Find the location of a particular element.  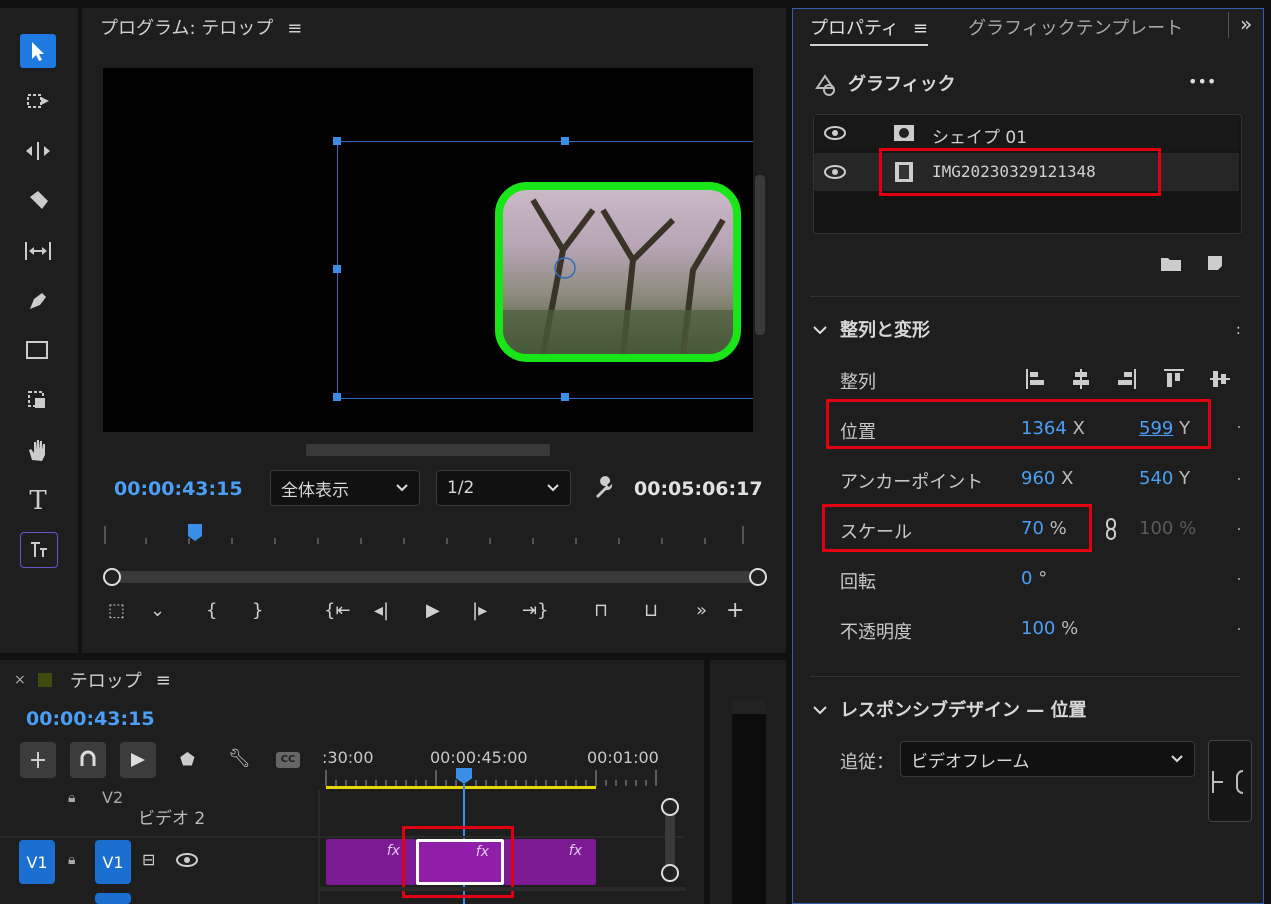

track-select-tool-icon is located at coordinates (38, 101).